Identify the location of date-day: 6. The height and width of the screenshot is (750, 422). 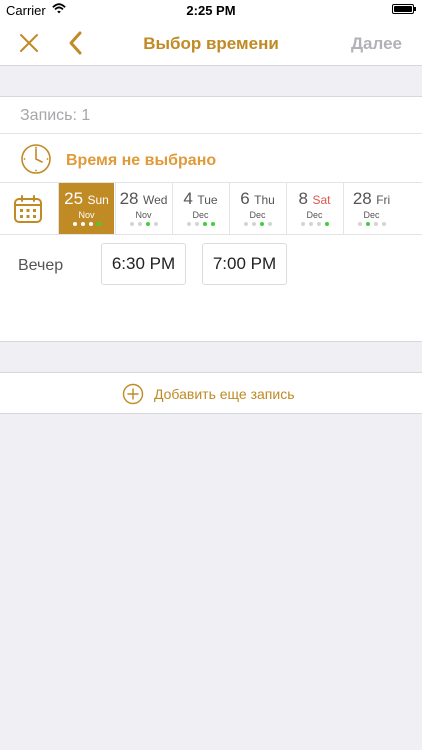
(245, 198).